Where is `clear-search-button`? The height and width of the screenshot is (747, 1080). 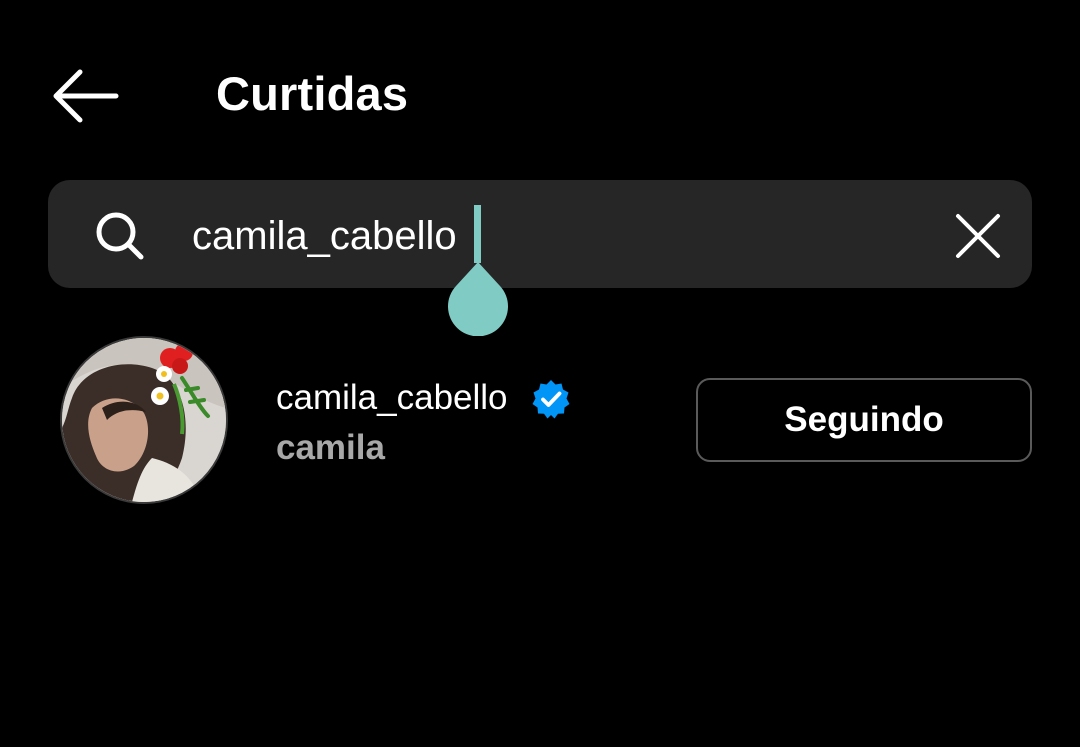 clear-search-button is located at coordinates (978, 236).